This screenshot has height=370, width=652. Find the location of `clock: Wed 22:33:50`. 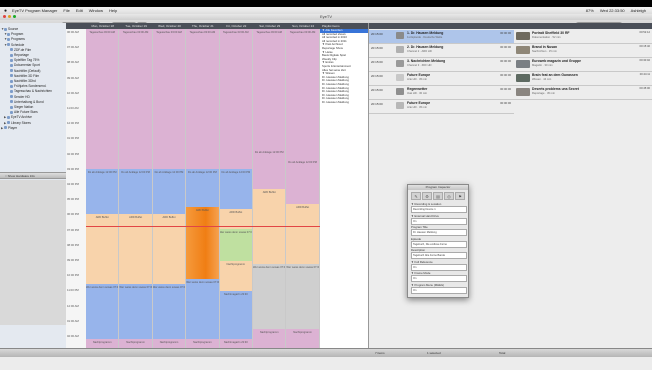

clock: Wed 22:33:50 is located at coordinates (612, 10).